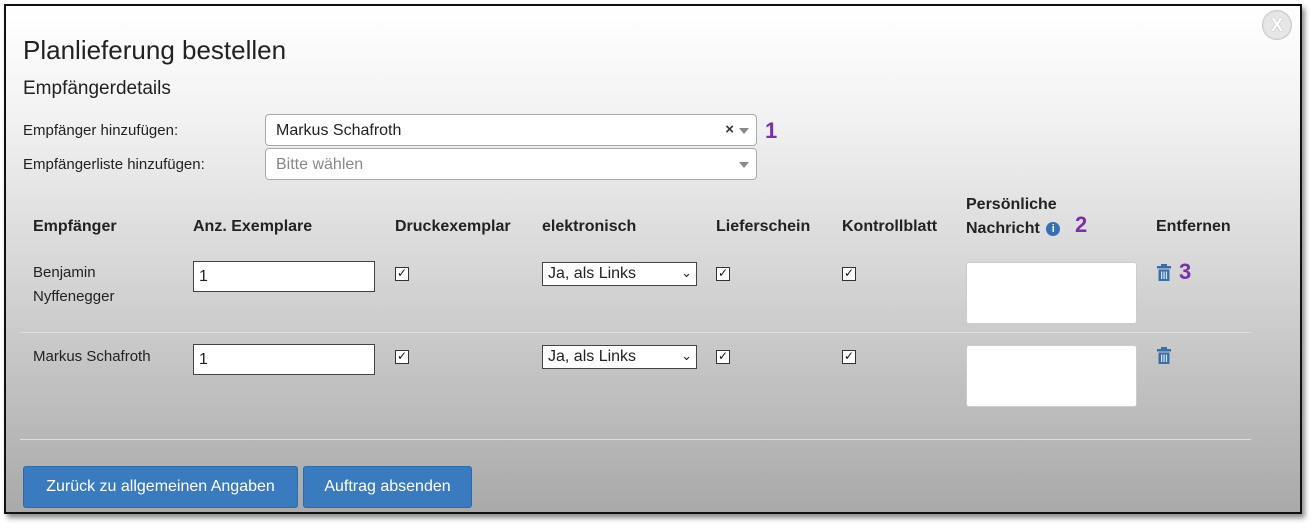  I want to click on close-button: X, so click(1277, 25).